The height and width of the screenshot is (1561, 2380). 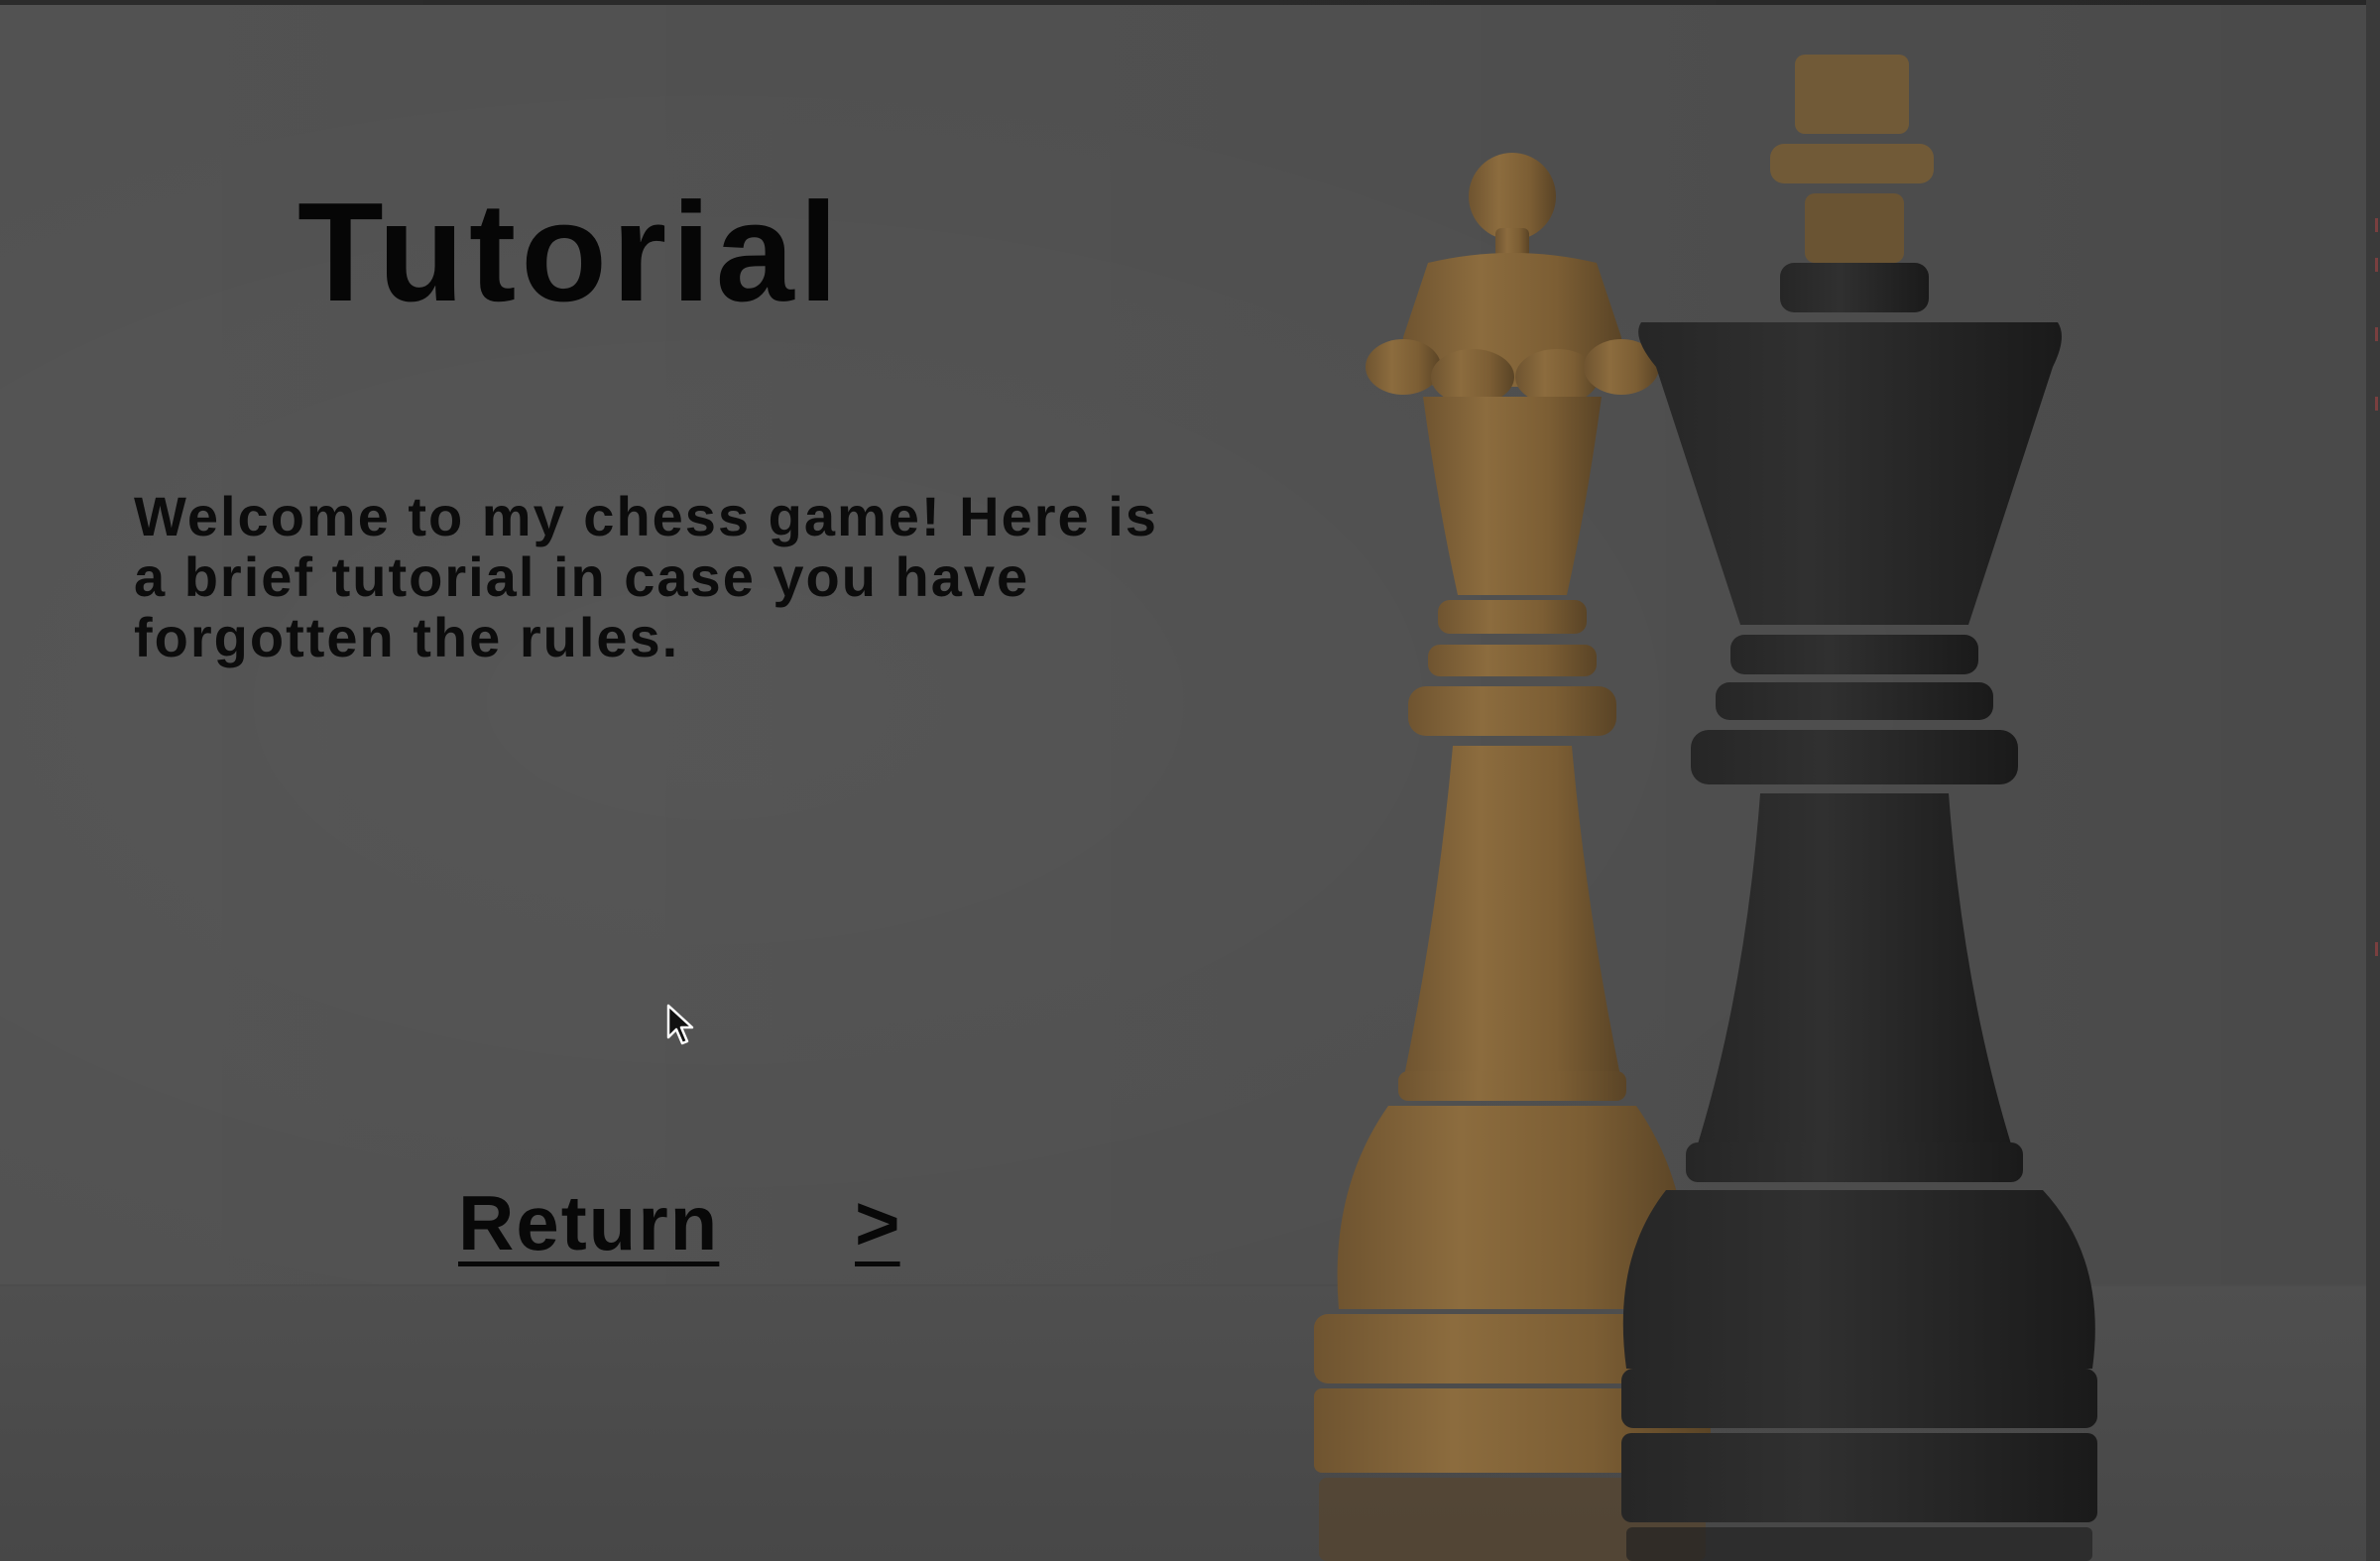 What do you see at coordinates (680, 1024) in the screenshot?
I see `arrow-cursor-icon` at bounding box center [680, 1024].